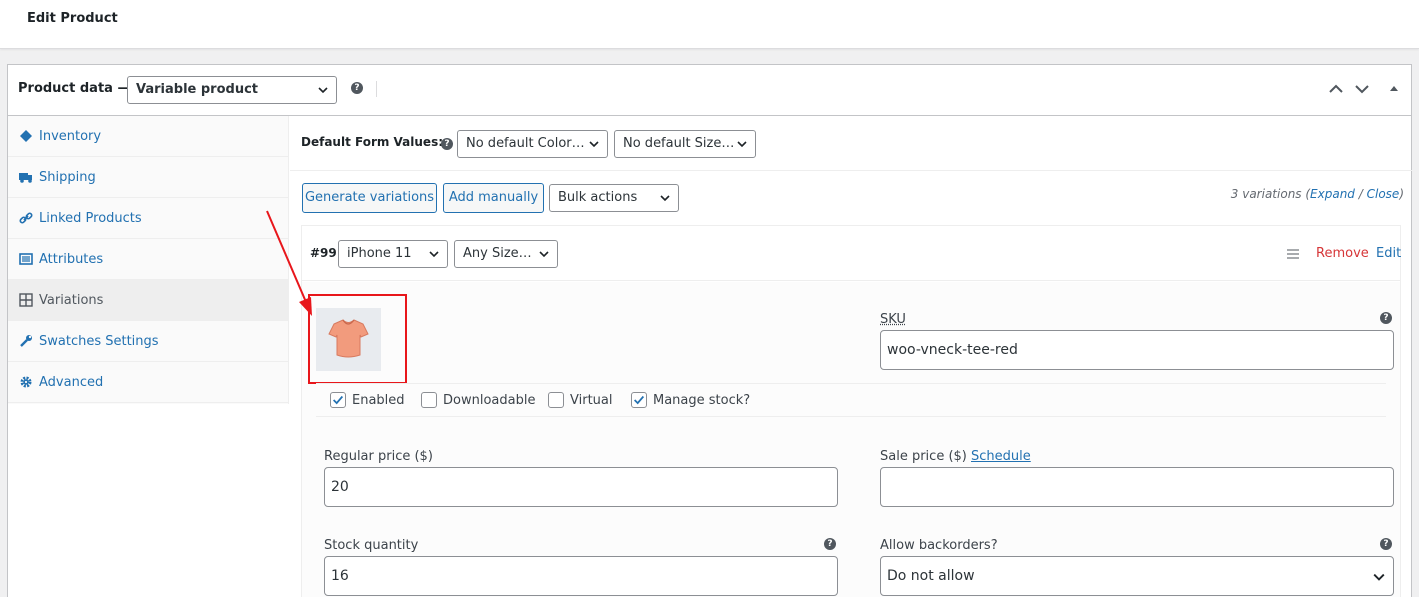 This screenshot has height=597, width=1419. What do you see at coordinates (67, 177) in the screenshot?
I see `sidebar-item-label: Shipping` at bounding box center [67, 177].